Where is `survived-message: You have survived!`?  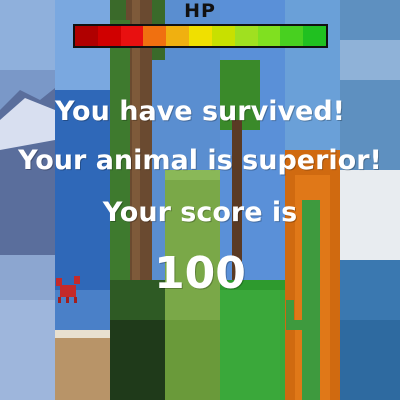 survived-message: You have survived! is located at coordinates (199, 111).